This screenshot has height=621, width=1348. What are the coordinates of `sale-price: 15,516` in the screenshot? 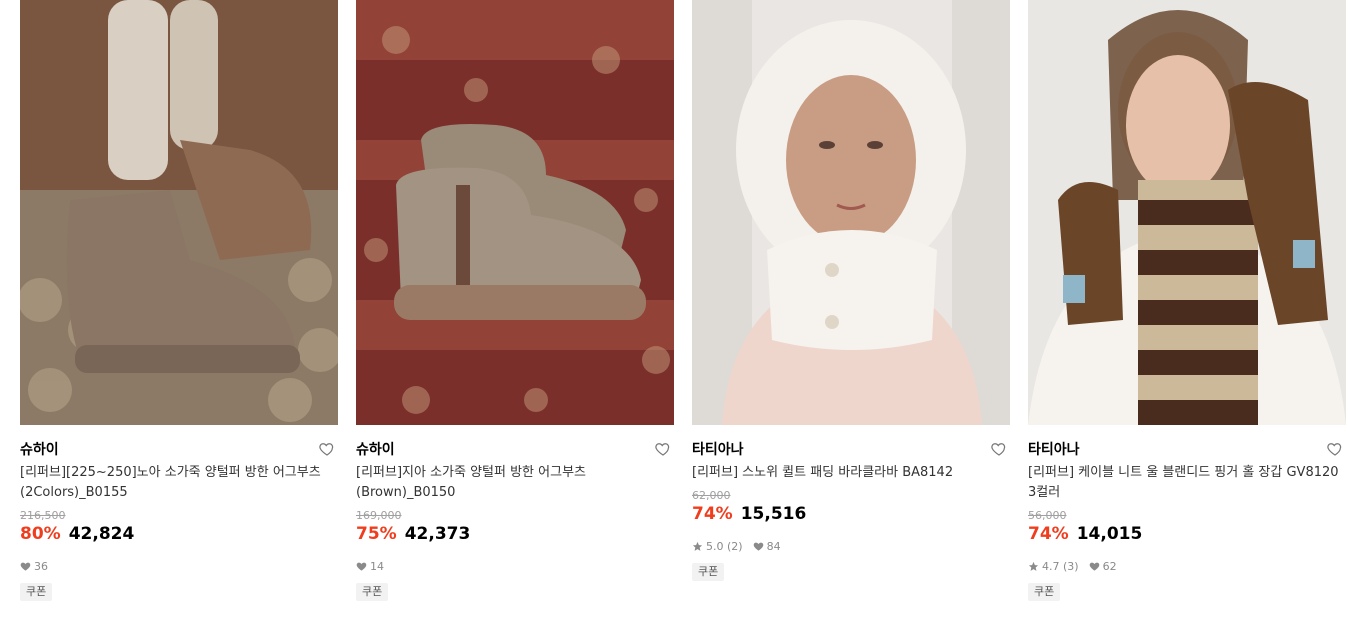 It's located at (773, 514).